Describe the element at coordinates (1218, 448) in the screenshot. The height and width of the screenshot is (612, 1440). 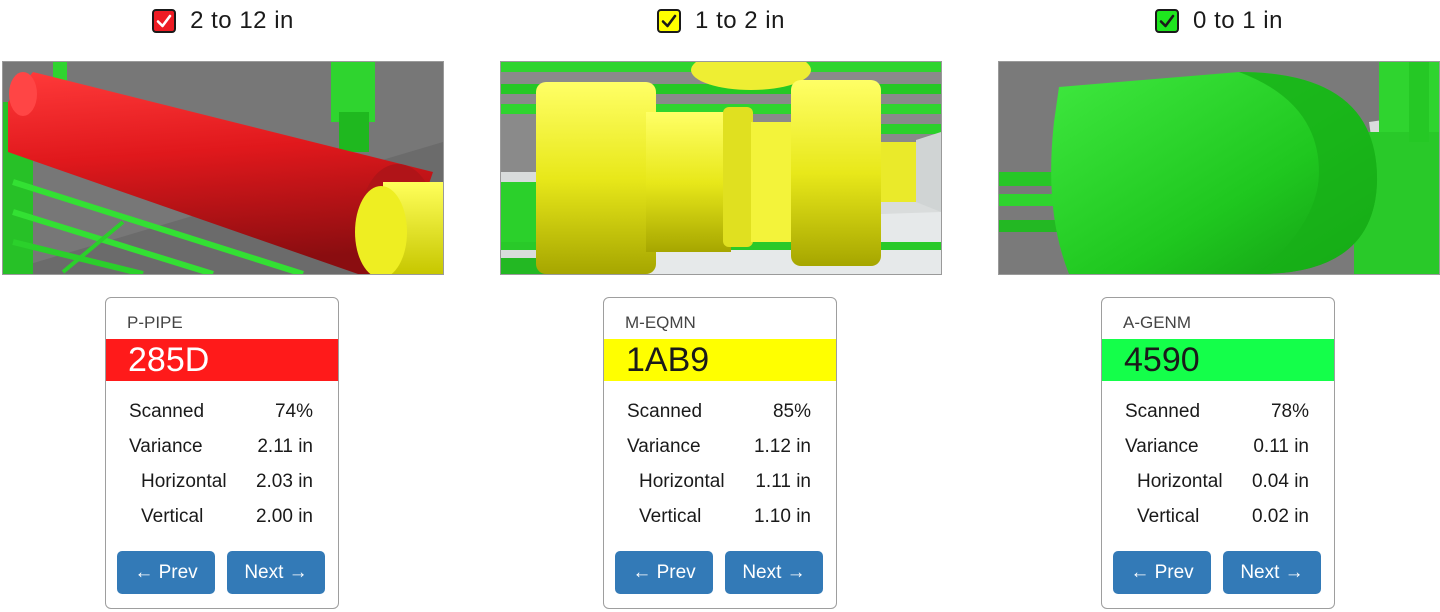
I see `stat-row-variance: Variance 0.11 in` at that location.